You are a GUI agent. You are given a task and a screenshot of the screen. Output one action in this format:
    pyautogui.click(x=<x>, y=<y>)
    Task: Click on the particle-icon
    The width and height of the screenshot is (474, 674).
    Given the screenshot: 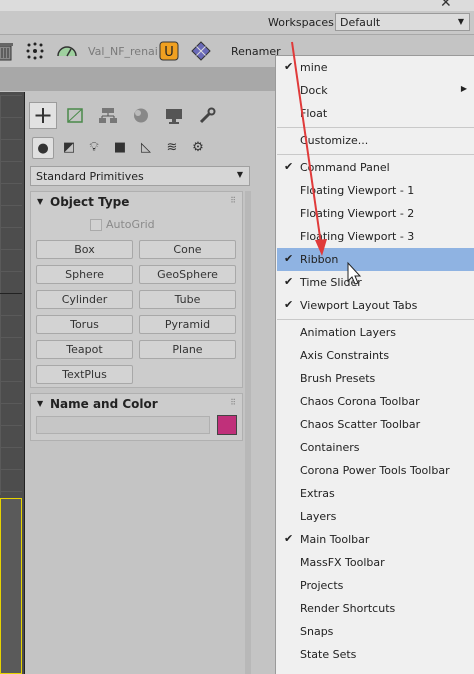 What is the action you would take?
    pyautogui.click(x=35, y=51)
    